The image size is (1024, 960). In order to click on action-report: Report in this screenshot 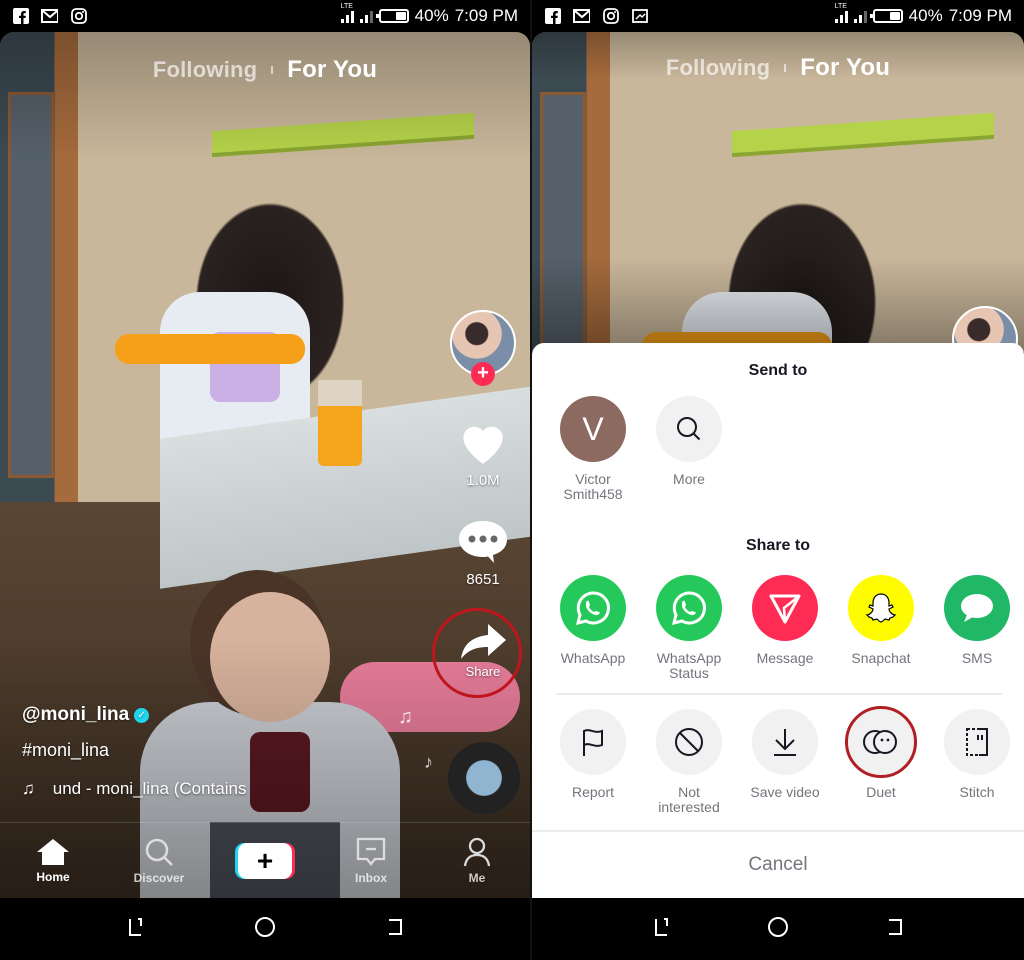, I will do `click(593, 762)`.